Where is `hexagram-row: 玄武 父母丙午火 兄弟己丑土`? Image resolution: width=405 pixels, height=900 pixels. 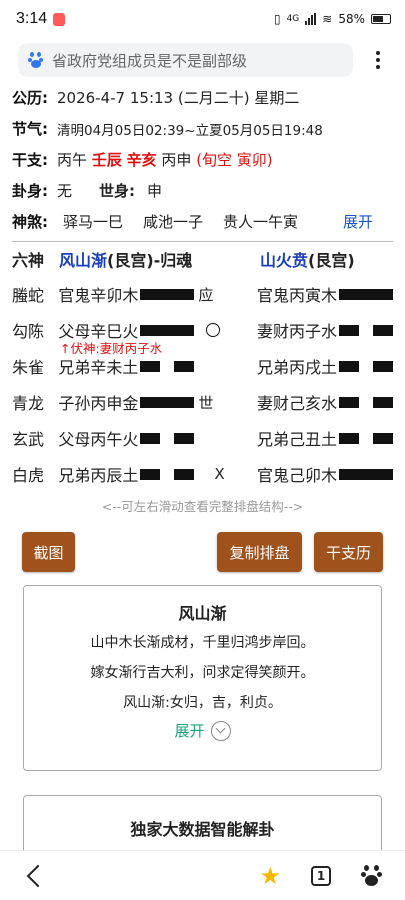
hexagram-row: 玄武 父母丙午火 兄弟己丑土 is located at coordinates (202, 438).